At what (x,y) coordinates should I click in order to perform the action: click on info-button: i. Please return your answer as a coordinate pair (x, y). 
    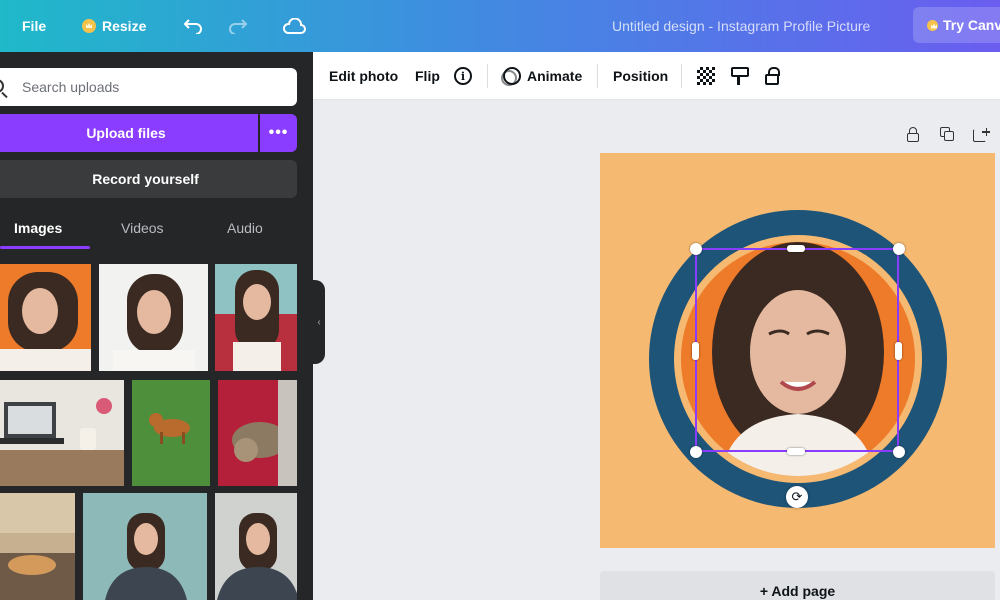
    Looking at the image, I should click on (463, 76).